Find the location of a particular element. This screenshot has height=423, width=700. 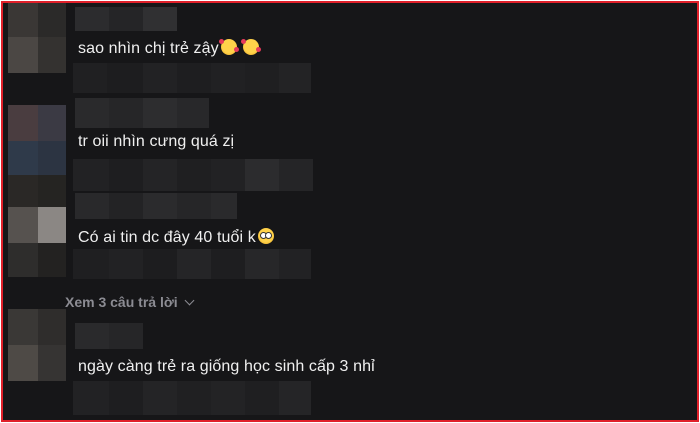

view-replies-label: Xem 3 câu trả lời is located at coordinates (121, 302).